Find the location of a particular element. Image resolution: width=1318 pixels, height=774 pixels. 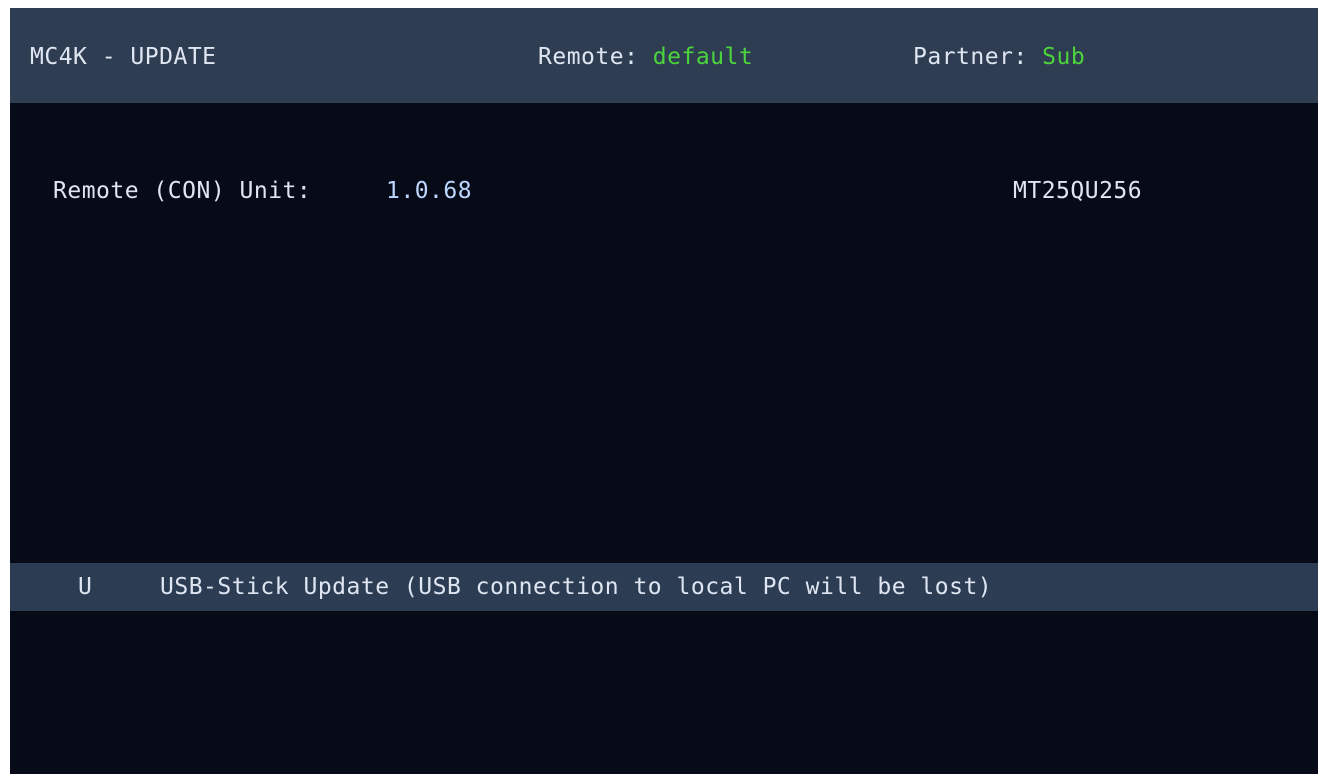

remote-label: Remote: is located at coordinates (588, 57).